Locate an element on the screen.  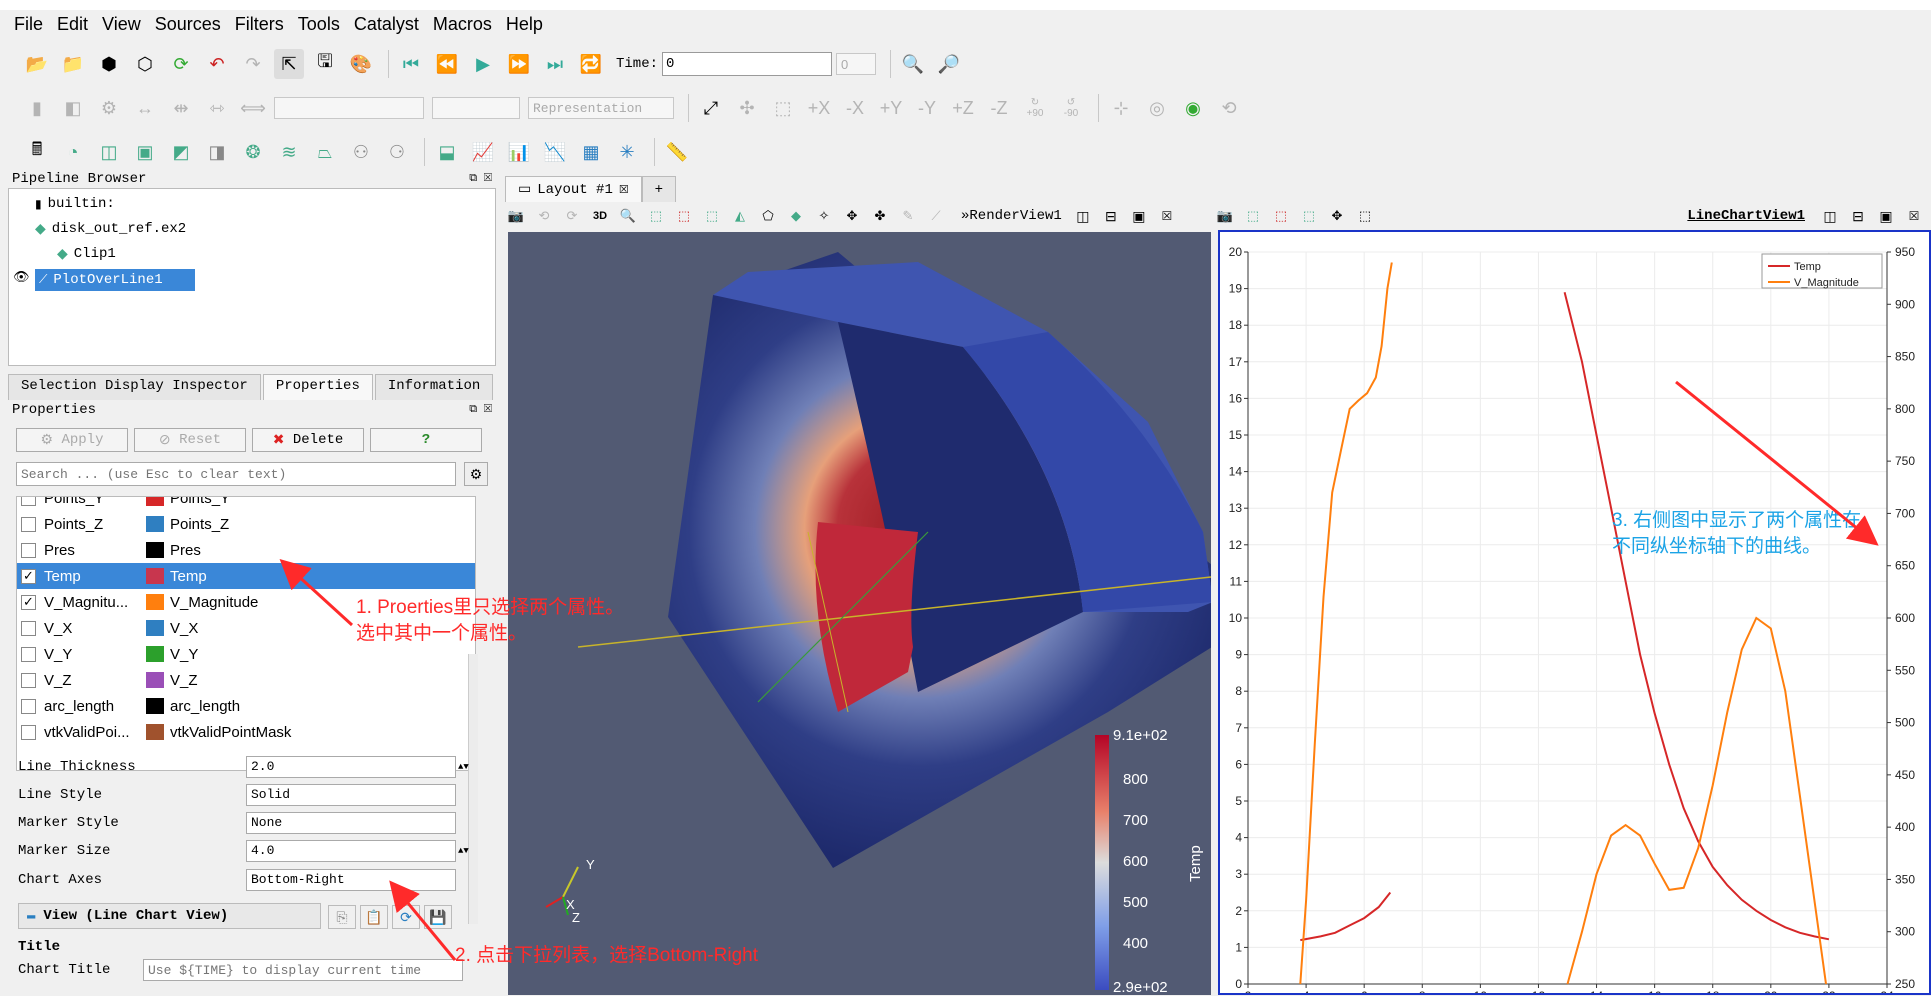
menu-edit: Edit is located at coordinates (72, 24).